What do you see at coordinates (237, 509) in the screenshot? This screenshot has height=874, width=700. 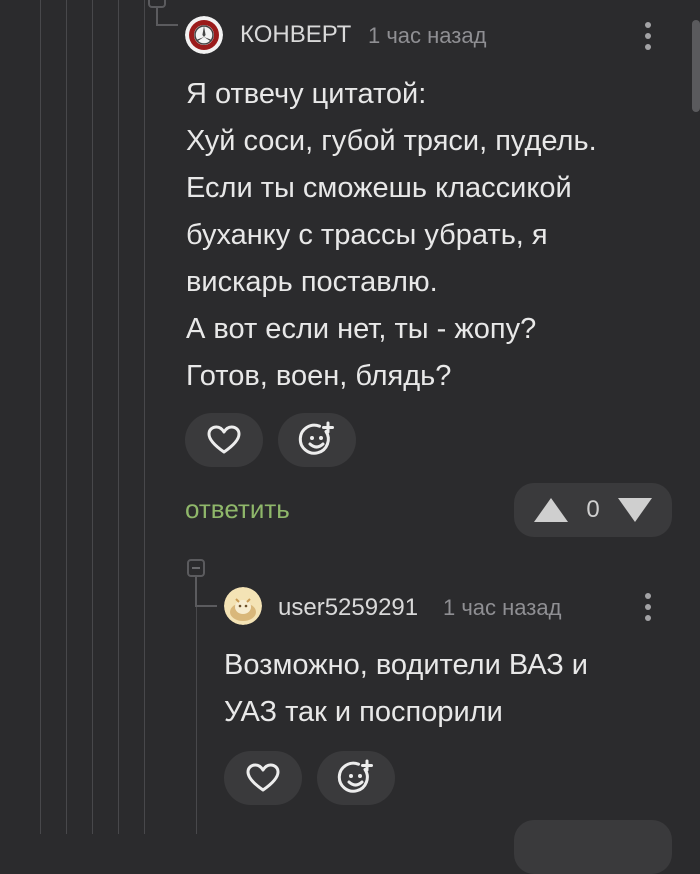 I see `reply-link: ответить` at bounding box center [237, 509].